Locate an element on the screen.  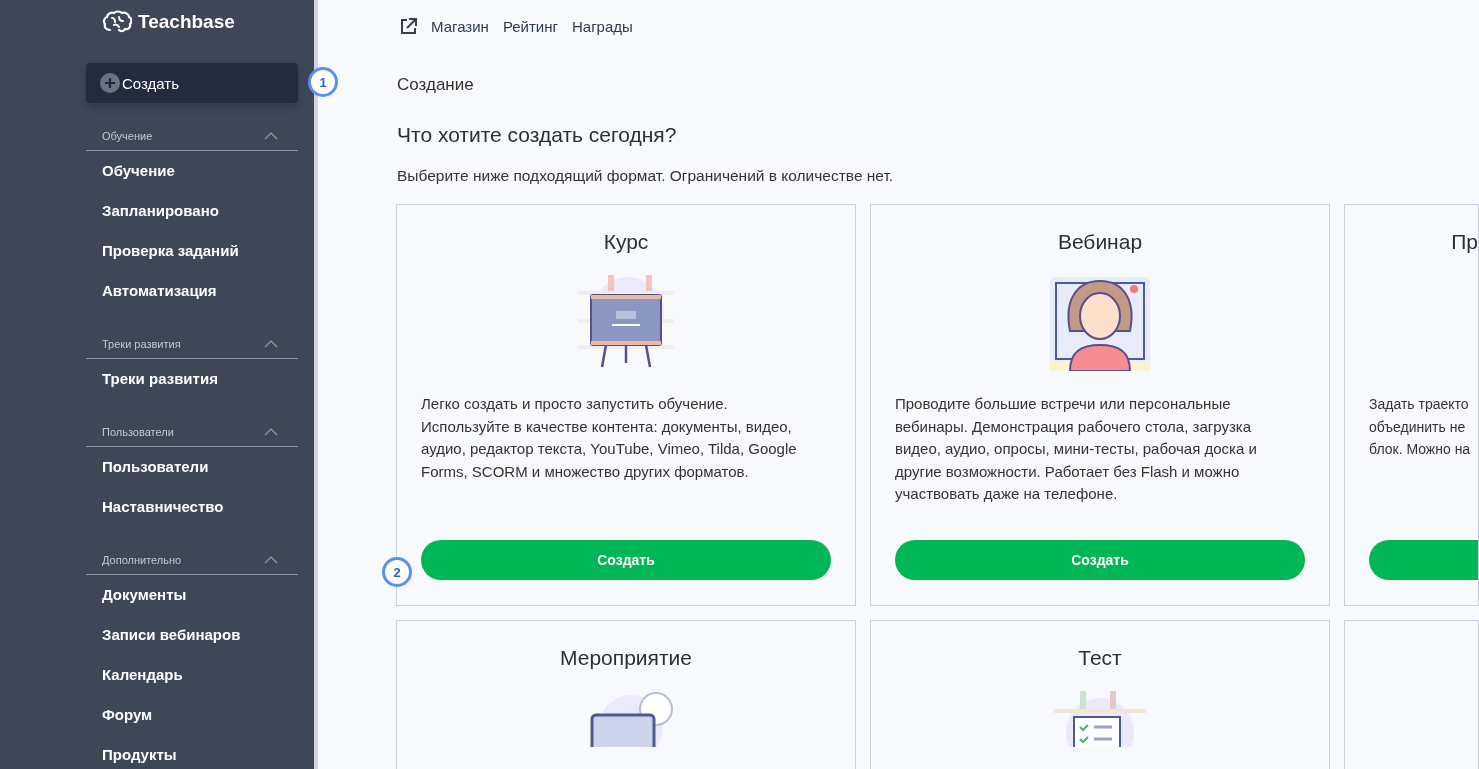
sidebar-item: Форум is located at coordinates (192, 715).